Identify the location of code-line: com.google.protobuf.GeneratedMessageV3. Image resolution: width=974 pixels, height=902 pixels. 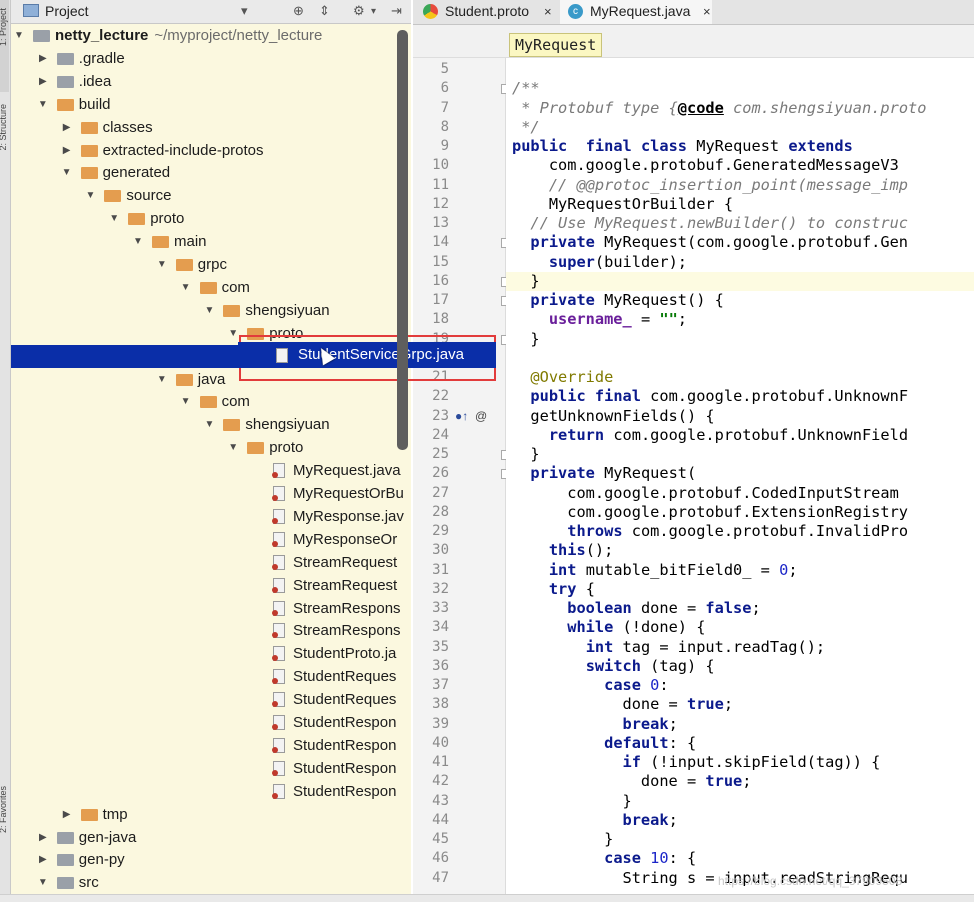
(705, 165).